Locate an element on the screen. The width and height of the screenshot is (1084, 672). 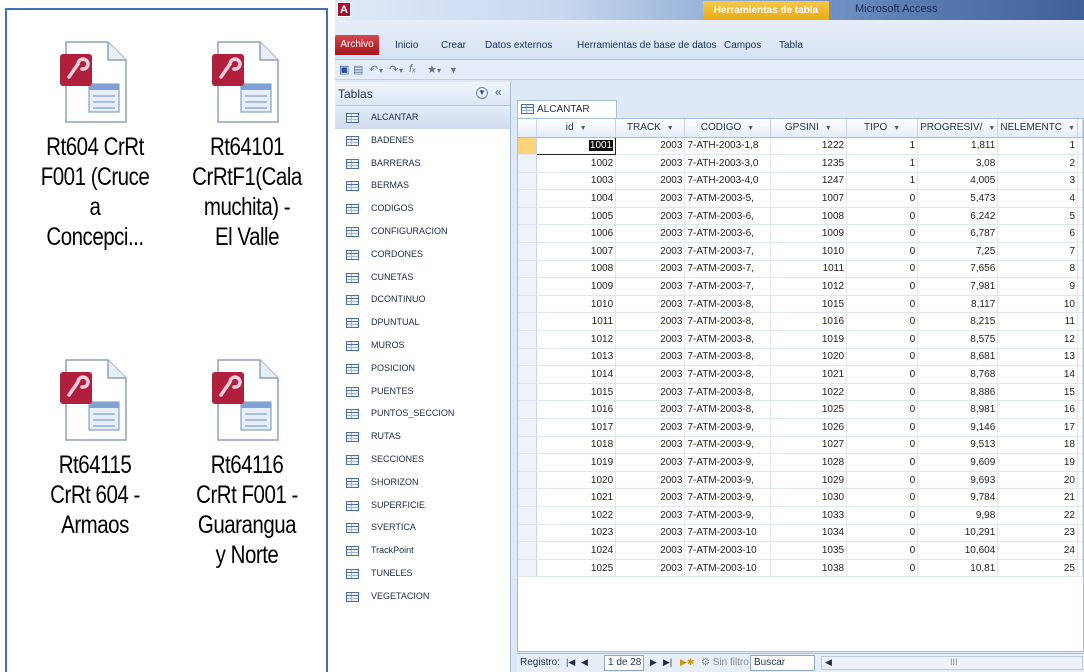
table-row: 1019 2003 7-ATM-2003-9, 1028 0 9,609 19 is located at coordinates (800, 462).